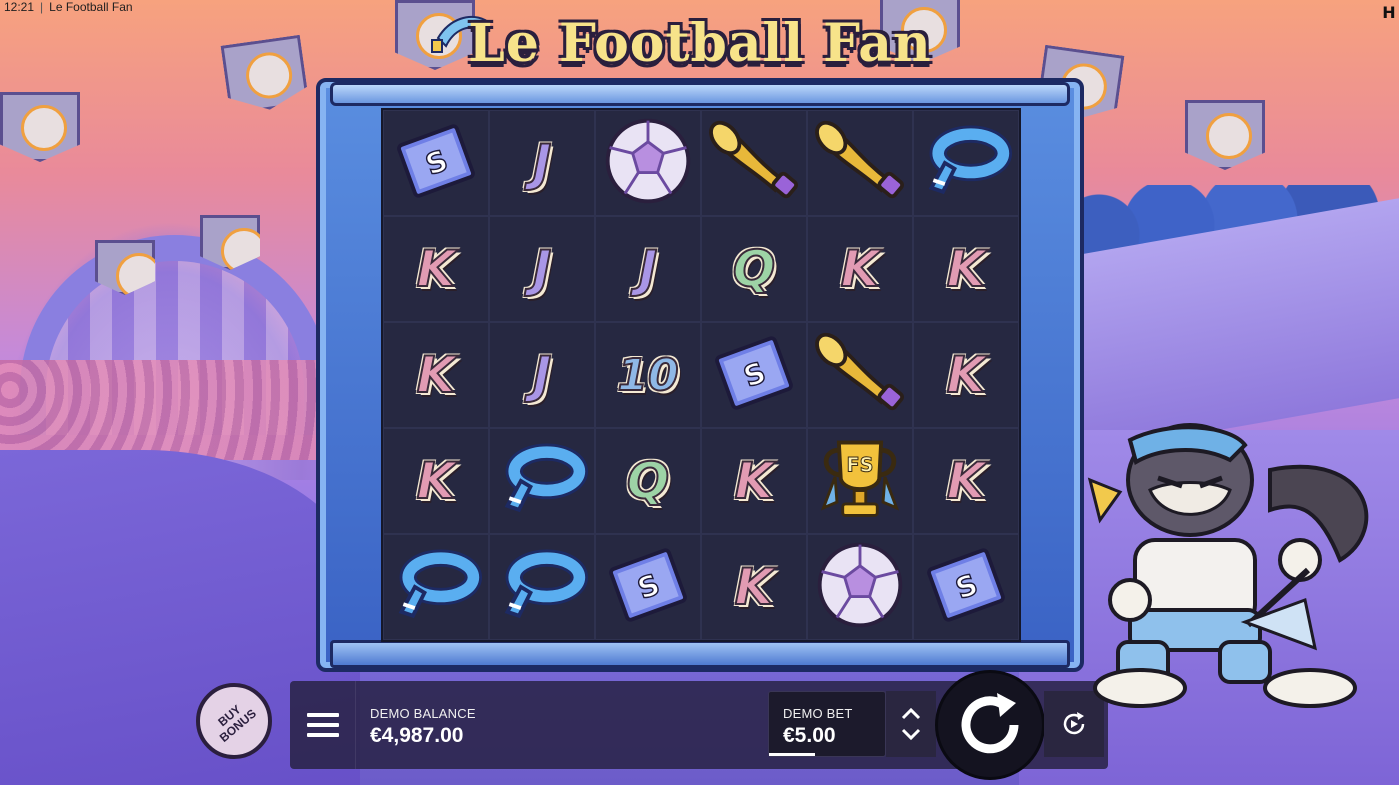 The width and height of the screenshot is (1399, 785). Describe the element at coordinates (700, 654) in the screenshot. I see `reel-frame-bottom` at that location.